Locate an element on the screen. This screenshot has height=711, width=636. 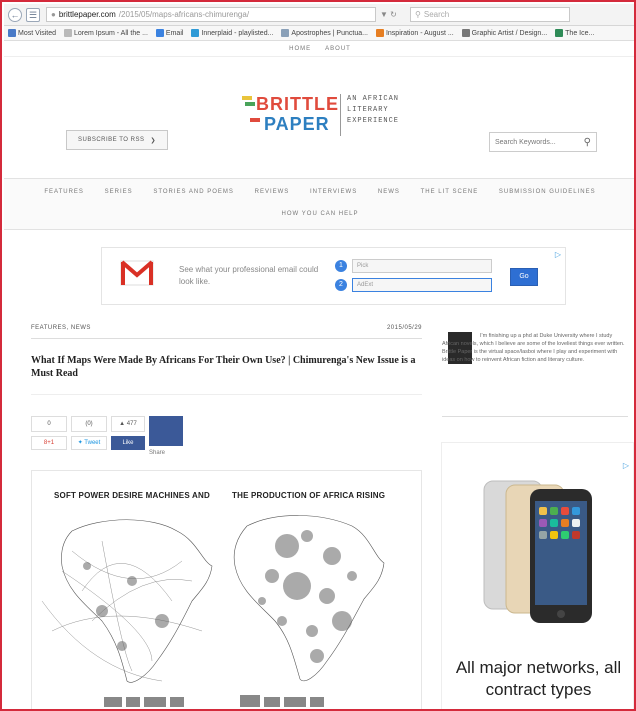
thumbs-up-icon: ▲ is located at coordinates (122, 424).